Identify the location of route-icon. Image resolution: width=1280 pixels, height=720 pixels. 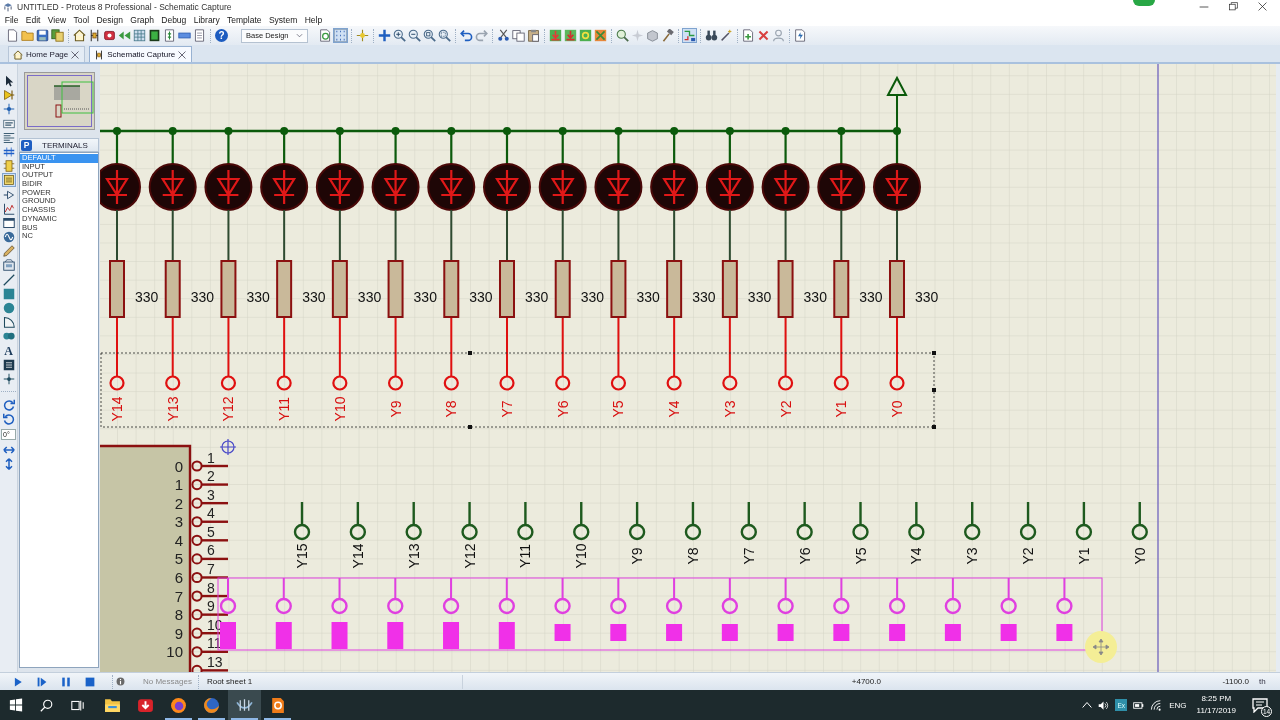
(689, 35).